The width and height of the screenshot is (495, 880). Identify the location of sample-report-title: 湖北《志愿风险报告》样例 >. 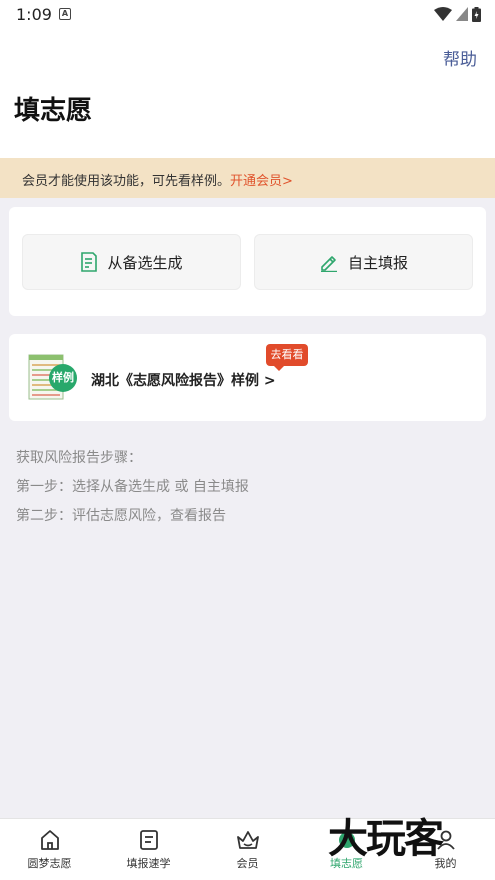
(183, 380).